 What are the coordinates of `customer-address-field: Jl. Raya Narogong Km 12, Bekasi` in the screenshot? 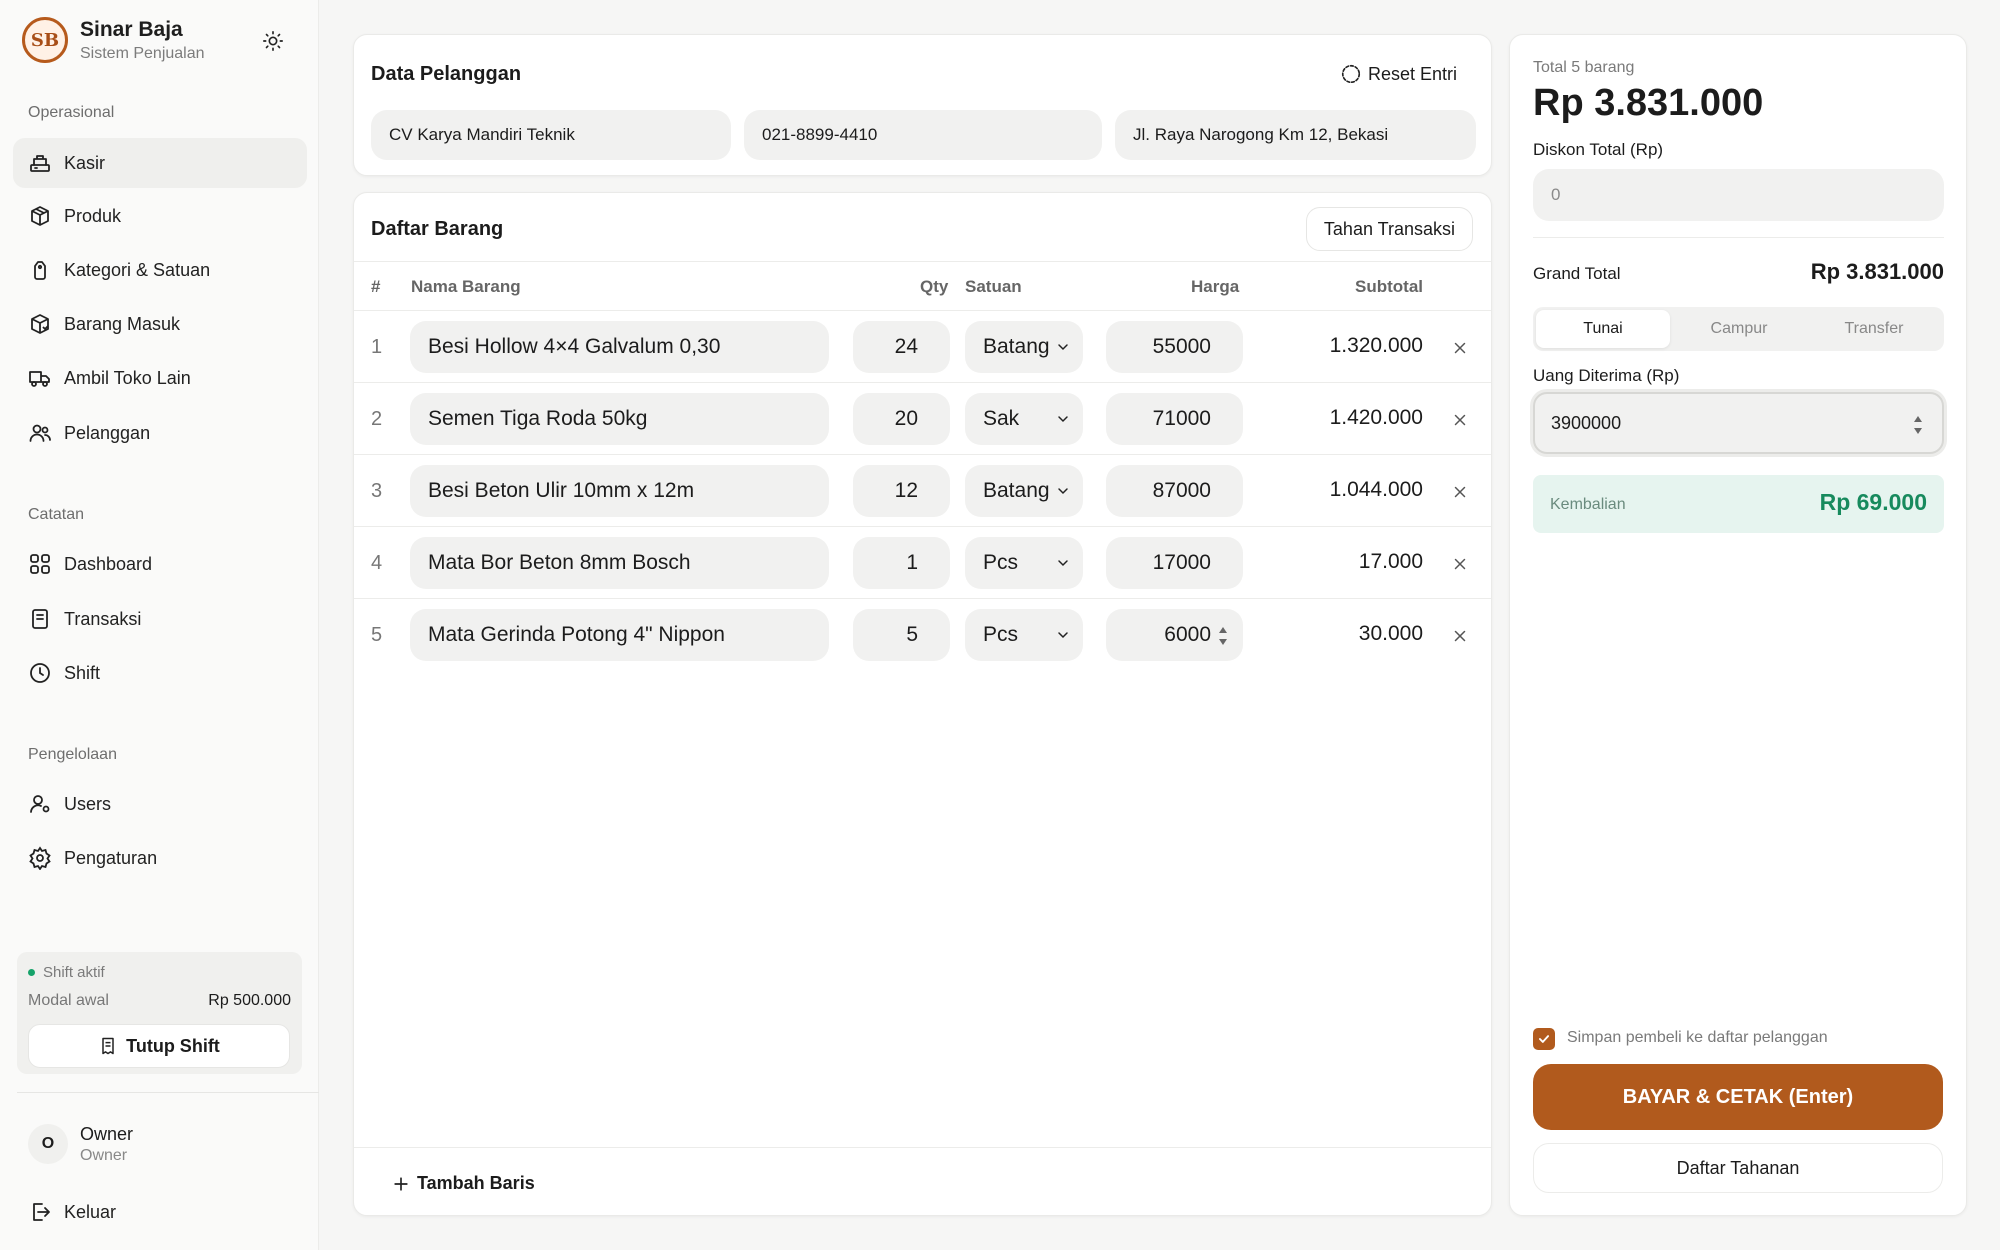 It's located at (1295, 135).